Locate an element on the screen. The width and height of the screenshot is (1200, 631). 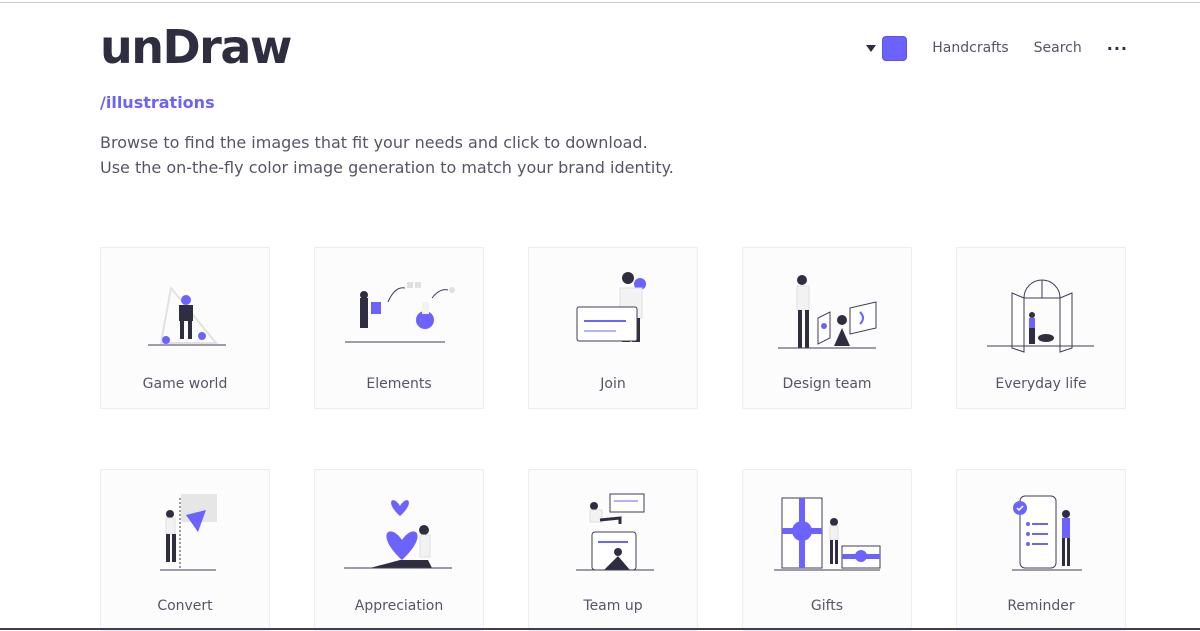
card-label: Convert is located at coordinates (185, 606).